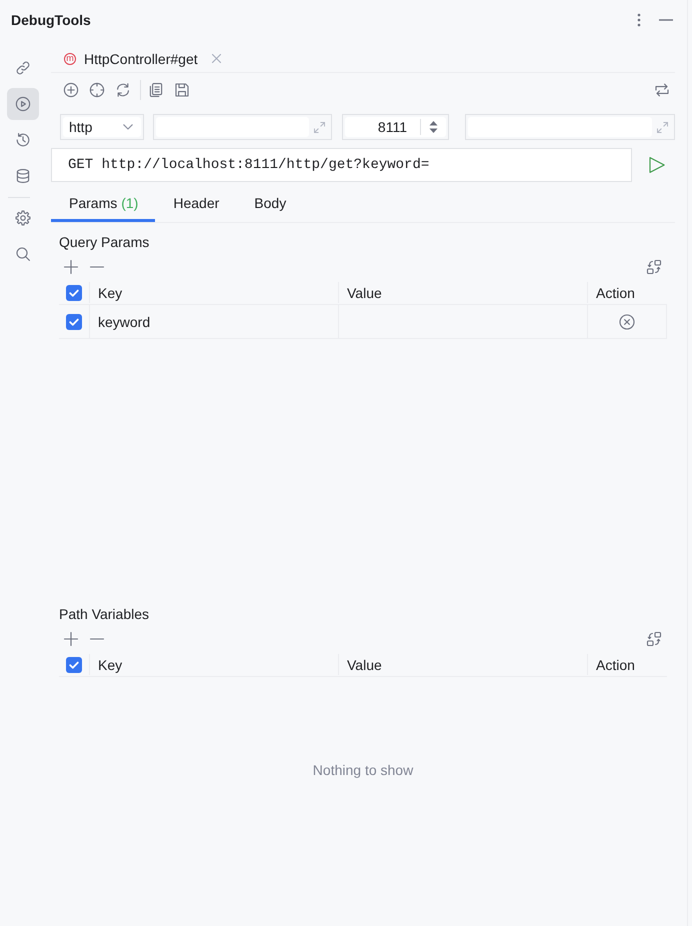  What do you see at coordinates (71, 90) in the screenshot?
I see `add-circle-icon` at bounding box center [71, 90].